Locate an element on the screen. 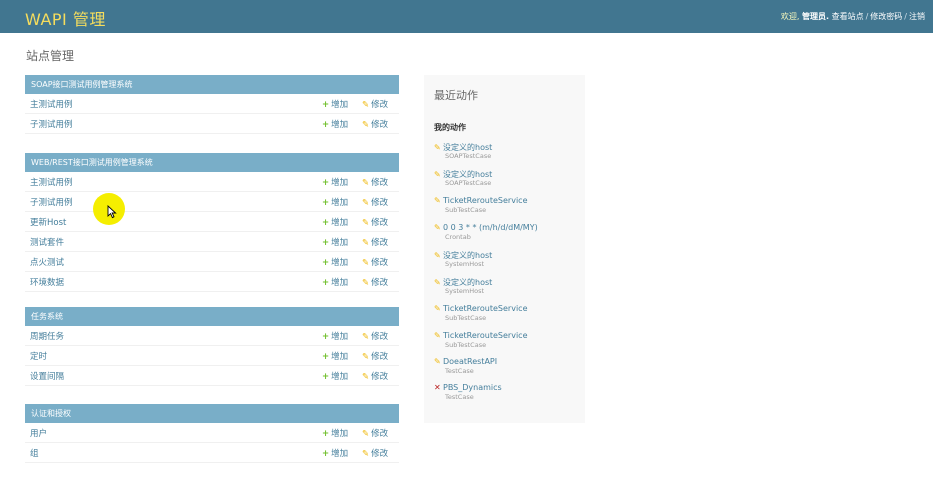 The width and height of the screenshot is (933, 480). model-link: 定时 is located at coordinates (38, 356).